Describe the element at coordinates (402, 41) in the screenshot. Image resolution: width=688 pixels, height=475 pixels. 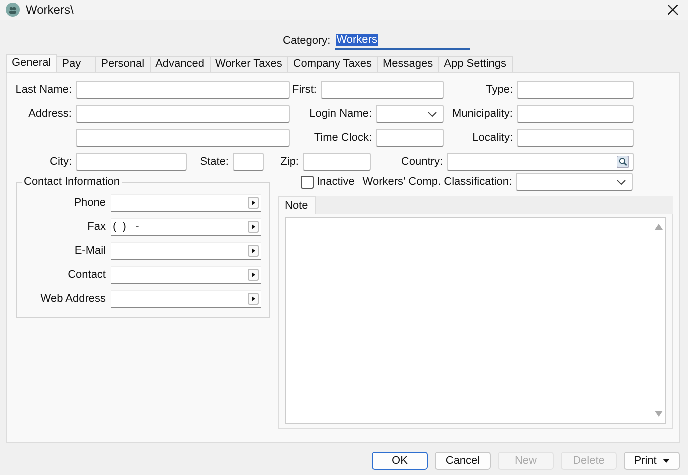
I see `category-field: Workers` at that location.